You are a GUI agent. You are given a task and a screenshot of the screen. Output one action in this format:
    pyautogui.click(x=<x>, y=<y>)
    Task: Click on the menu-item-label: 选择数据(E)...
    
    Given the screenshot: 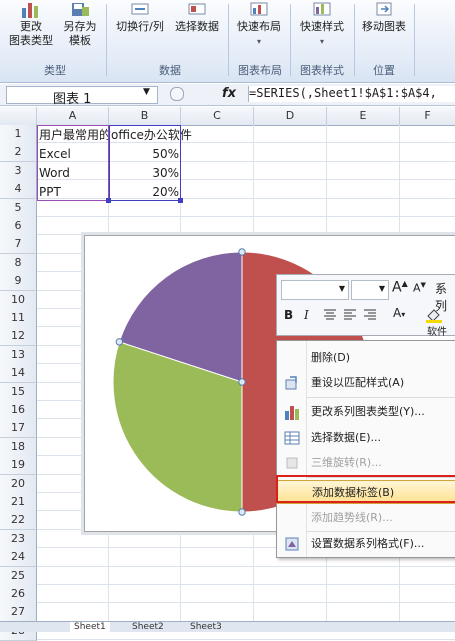 What is the action you would take?
    pyautogui.click(x=346, y=437)
    